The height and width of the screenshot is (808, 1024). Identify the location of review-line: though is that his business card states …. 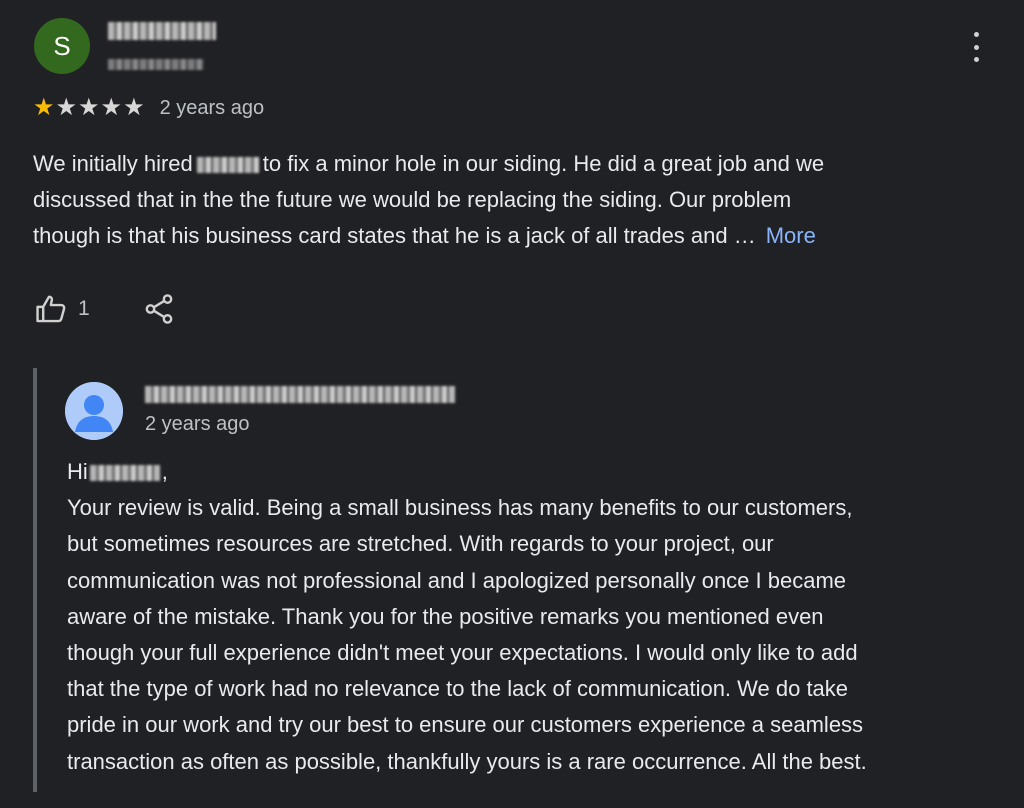
(513, 236).